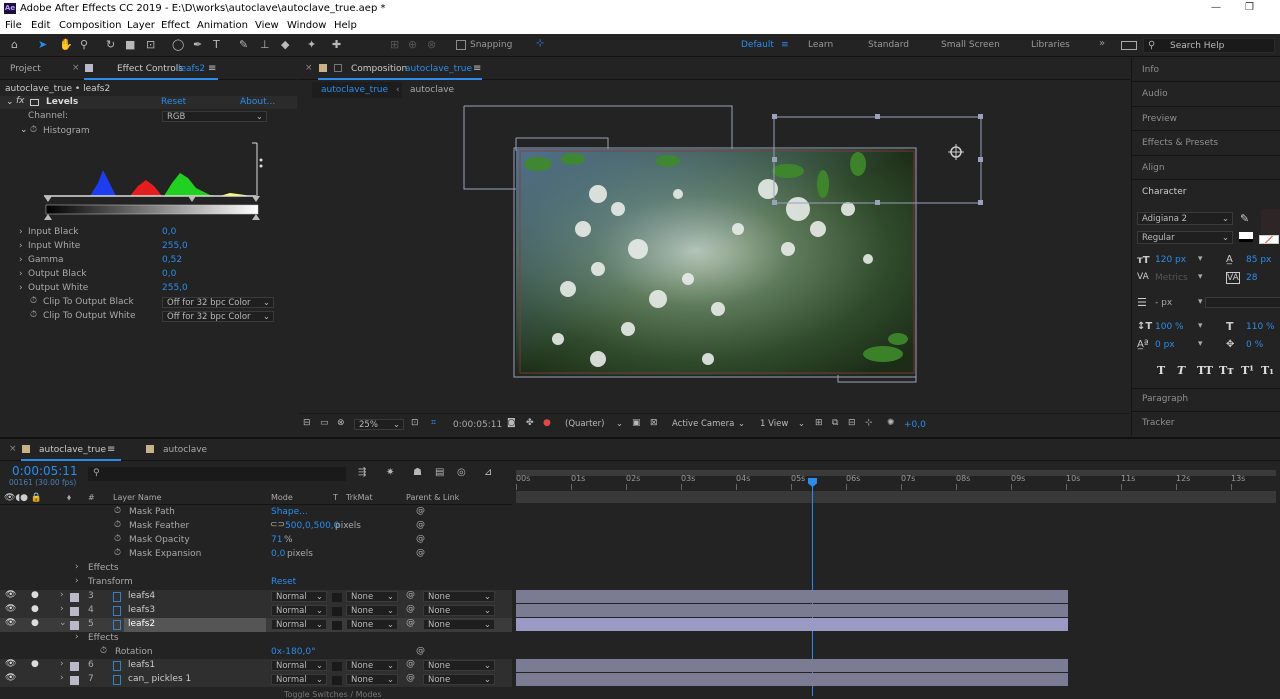 Image resolution: width=1280 pixels, height=699 pixels. What do you see at coordinates (1153, 168) in the screenshot?
I see `panel-align: Align` at bounding box center [1153, 168].